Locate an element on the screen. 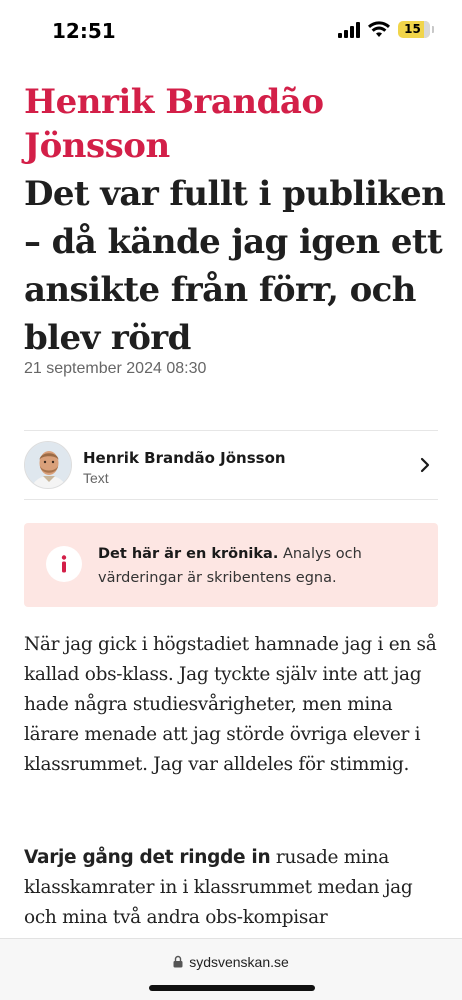 Image resolution: width=462 pixels, height=1000 pixels. byline-role: Text is located at coordinates (96, 478).